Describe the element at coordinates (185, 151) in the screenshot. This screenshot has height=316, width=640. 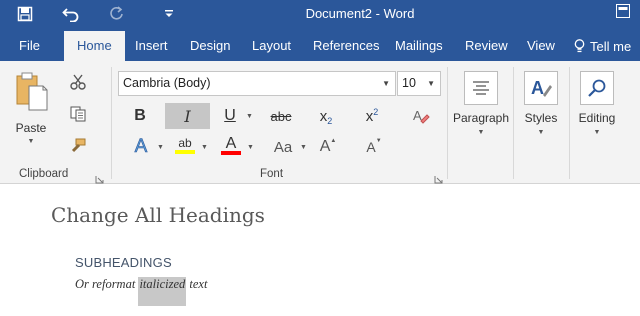
I see `highlight-color-bar` at that location.